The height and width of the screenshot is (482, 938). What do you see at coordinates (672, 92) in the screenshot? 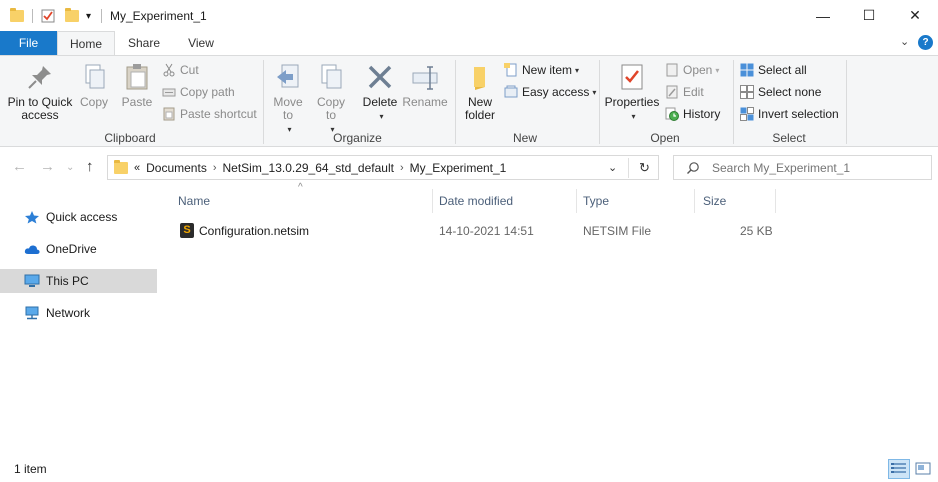
I see `edit-pencil-icon` at bounding box center [672, 92].